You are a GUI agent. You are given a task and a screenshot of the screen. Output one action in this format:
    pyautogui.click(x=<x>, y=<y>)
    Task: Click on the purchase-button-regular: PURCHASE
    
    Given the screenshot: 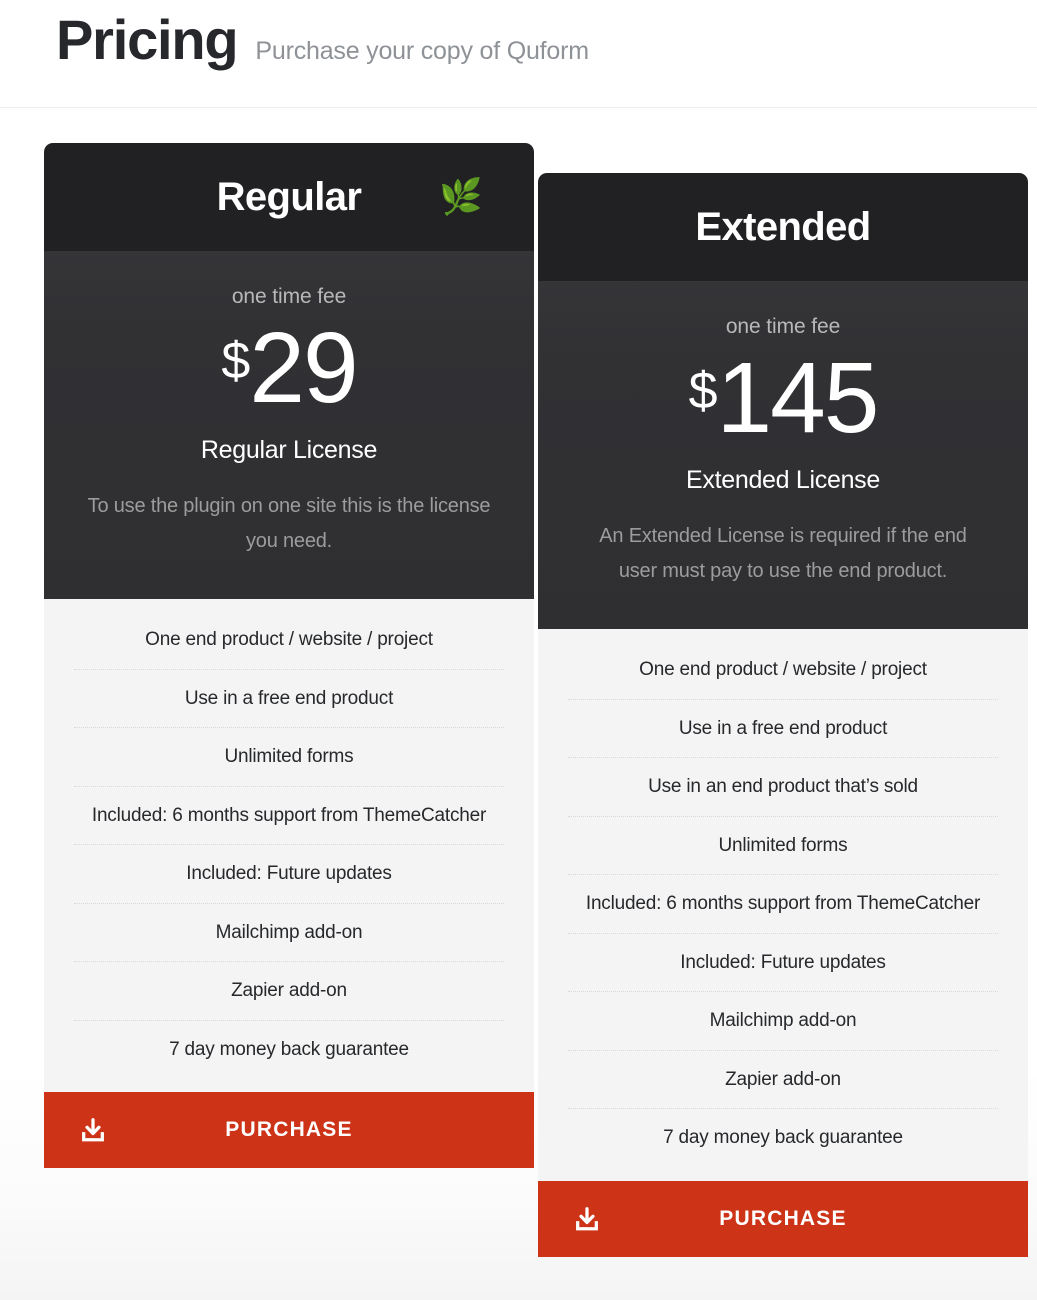 What is the action you would take?
    pyautogui.click(x=289, y=1130)
    